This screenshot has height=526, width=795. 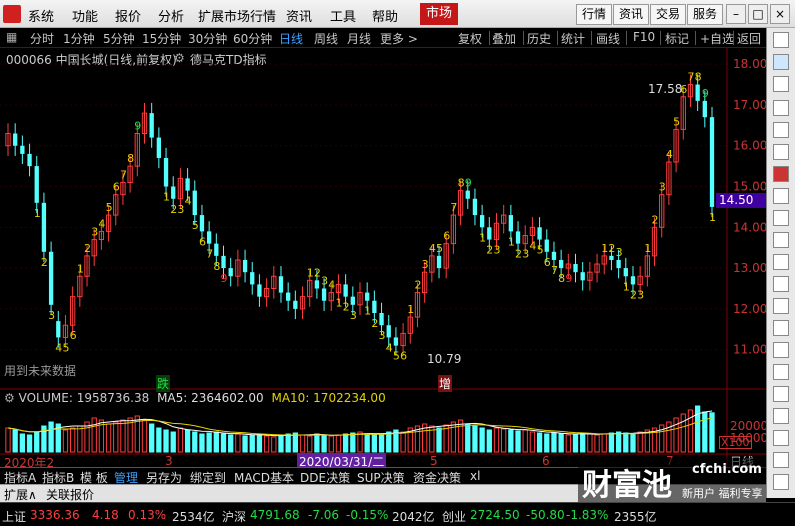 I want to click on btn-drawline: 画线, so click(x=608, y=38).